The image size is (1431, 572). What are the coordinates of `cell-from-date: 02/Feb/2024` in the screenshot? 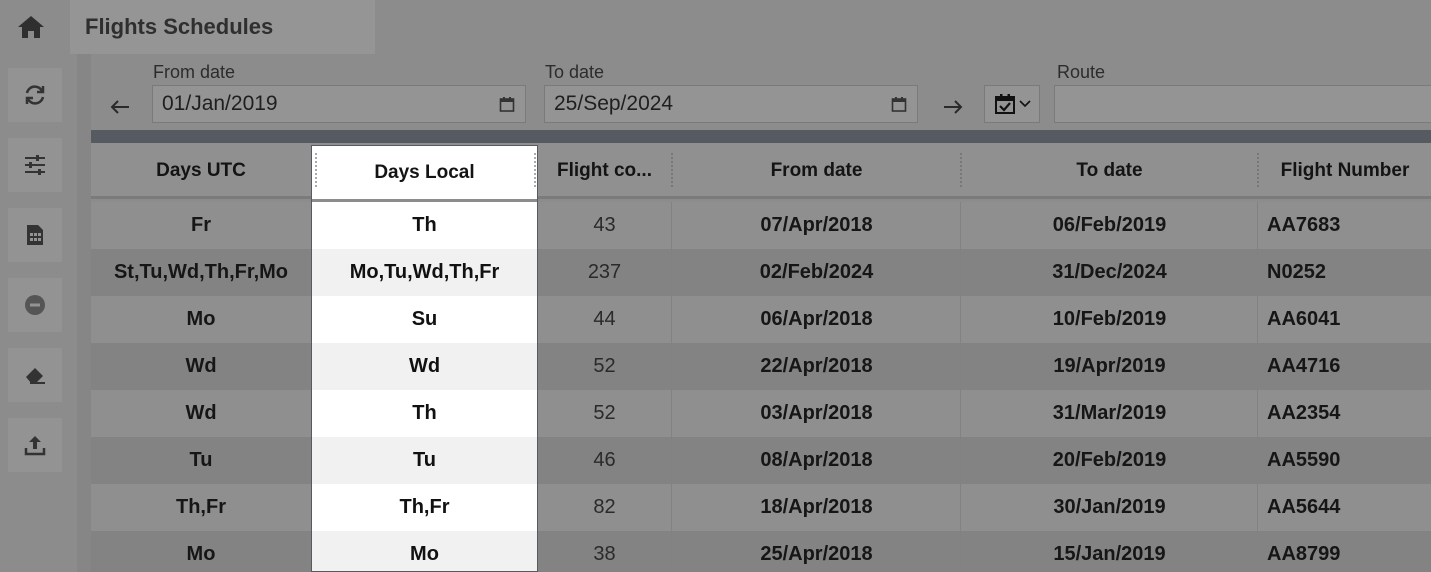 It's located at (816, 272).